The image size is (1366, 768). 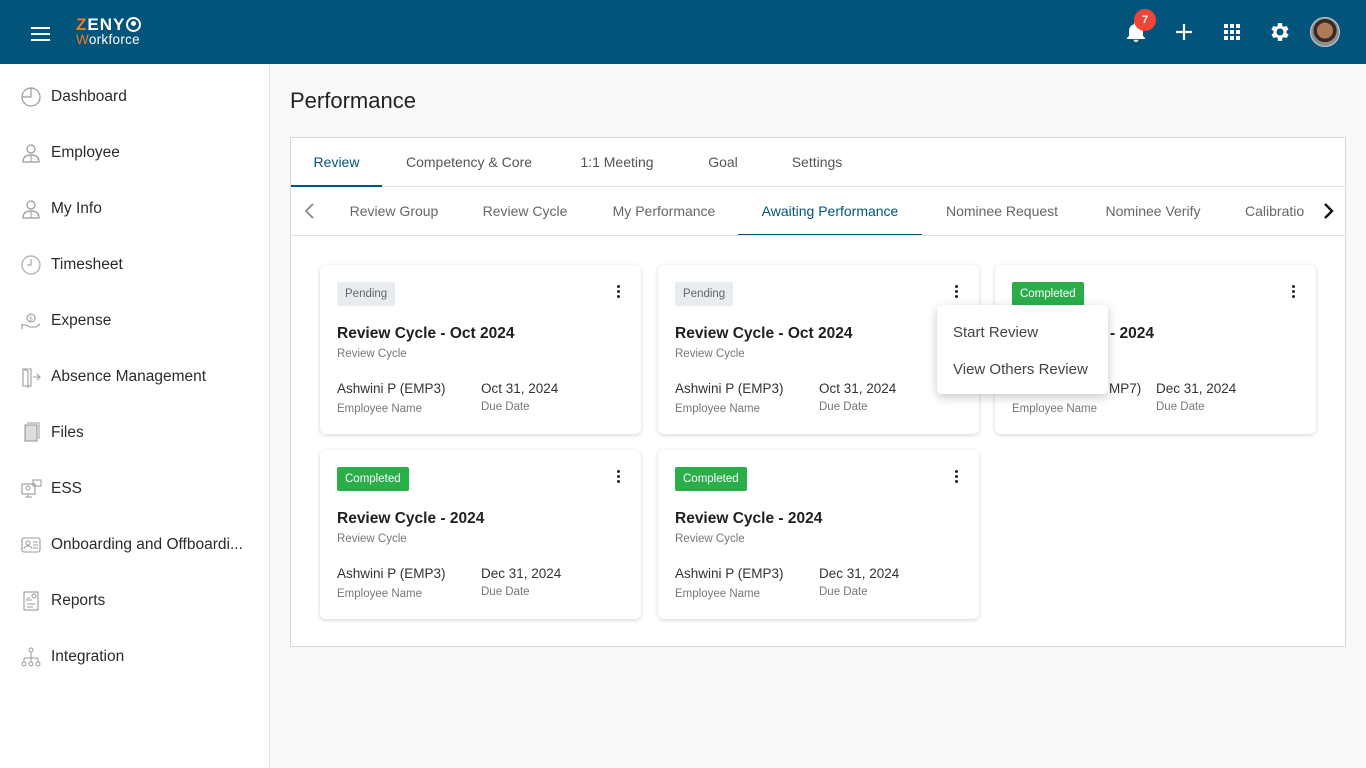 What do you see at coordinates (32, 432) in the screenshot?
I see `files-icon` at bounding box center [32, 432].